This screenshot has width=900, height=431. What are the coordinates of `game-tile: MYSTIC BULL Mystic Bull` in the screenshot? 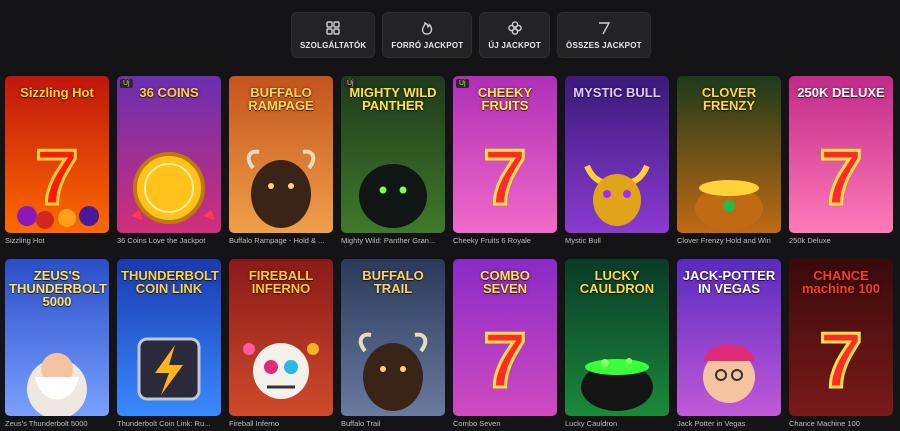 It's located at (617, 161).